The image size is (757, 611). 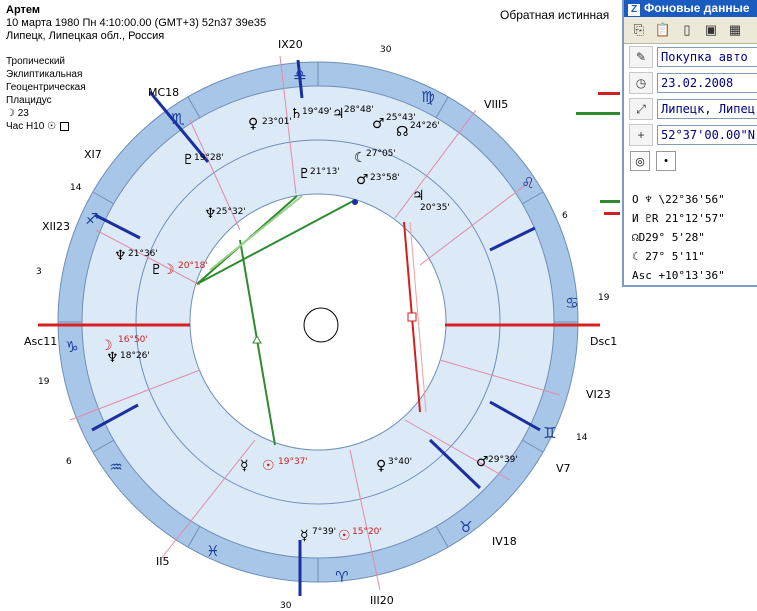 What do you see at coordinates (40, 341) in the screenshot?
I see `house-asc: Asc11` at bounding box center [40, 341].